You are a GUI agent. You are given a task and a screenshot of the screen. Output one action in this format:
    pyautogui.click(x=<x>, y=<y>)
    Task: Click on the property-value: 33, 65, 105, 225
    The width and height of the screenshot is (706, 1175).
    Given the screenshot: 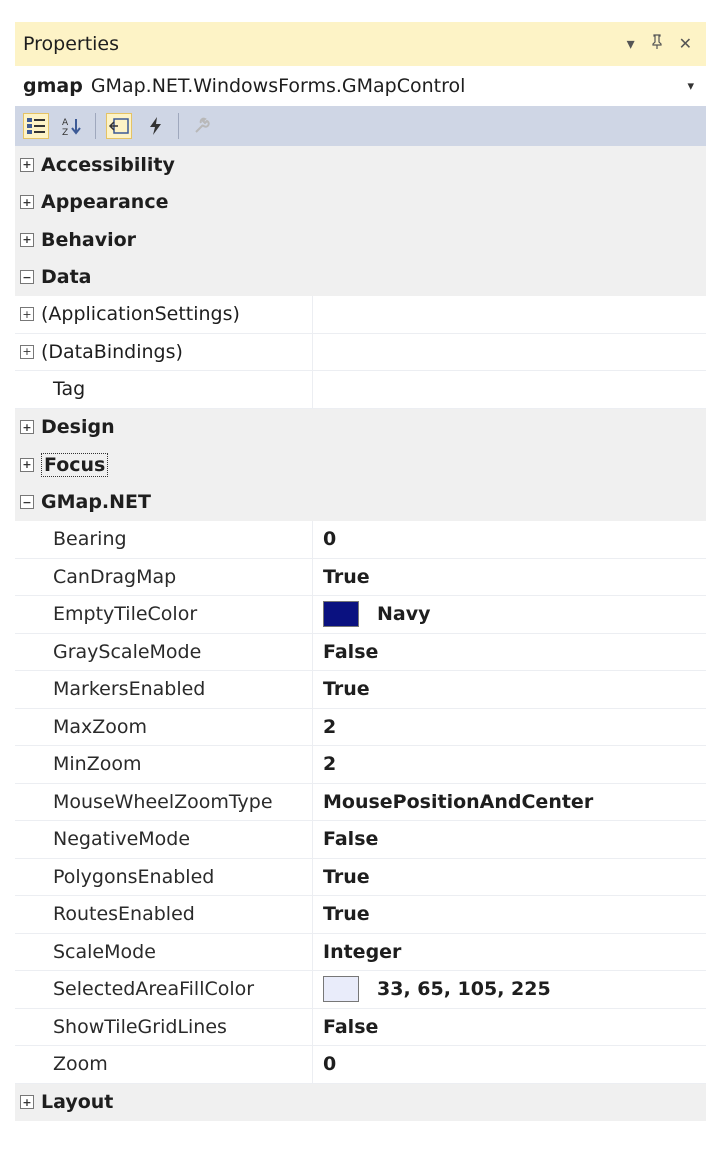 What is the action you would take?
    pyautogui.click(x=509, y=989)
    